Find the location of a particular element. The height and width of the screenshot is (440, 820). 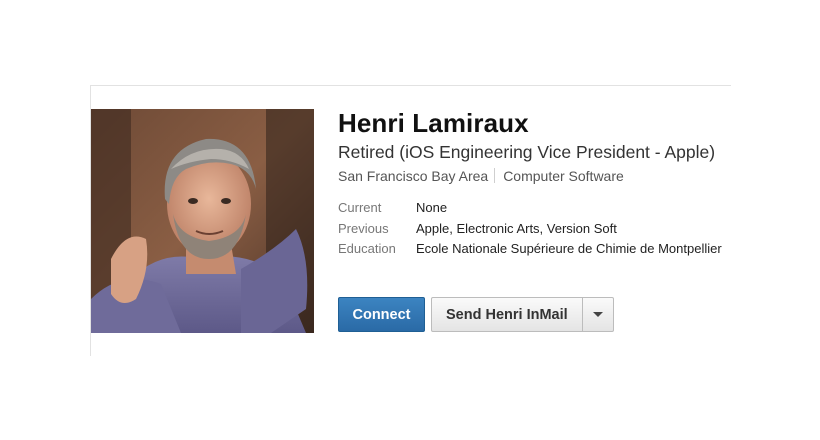

meta-divider is located at coordinates (495, 175).